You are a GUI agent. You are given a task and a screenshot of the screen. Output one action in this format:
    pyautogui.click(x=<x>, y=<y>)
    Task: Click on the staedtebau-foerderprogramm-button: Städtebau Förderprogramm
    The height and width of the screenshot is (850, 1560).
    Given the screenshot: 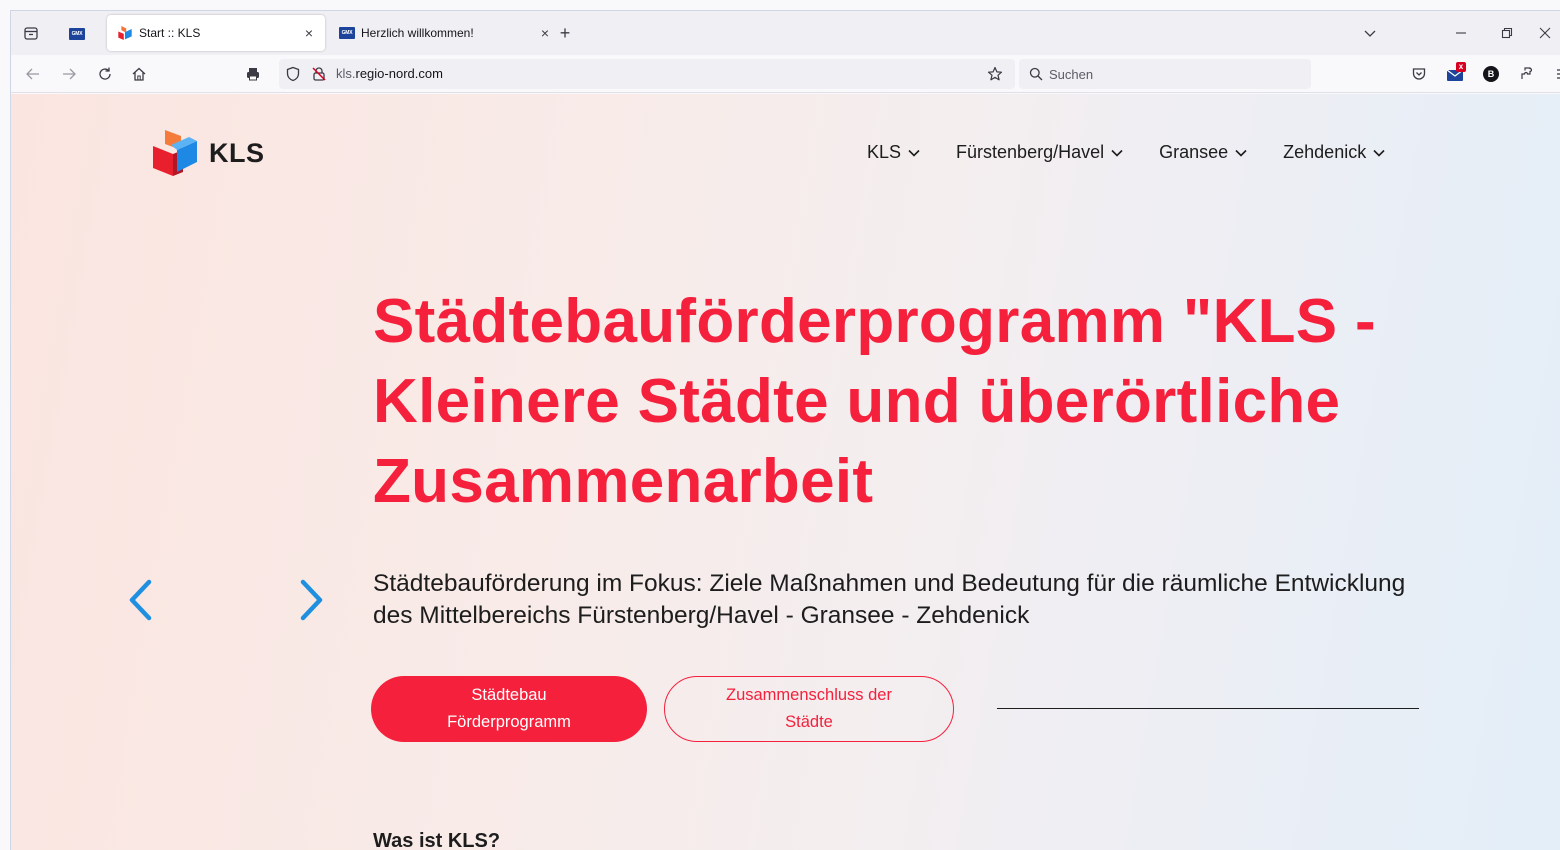 What is the action you would take?
    pyautogui.click(x=509, y=709)
    